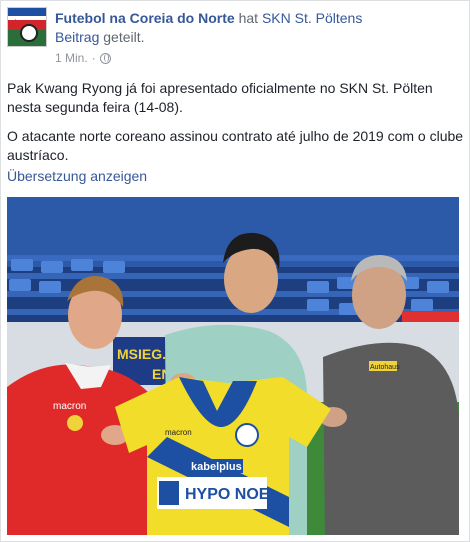  I want to click on post-time: 1 Min., so click(71, 58).